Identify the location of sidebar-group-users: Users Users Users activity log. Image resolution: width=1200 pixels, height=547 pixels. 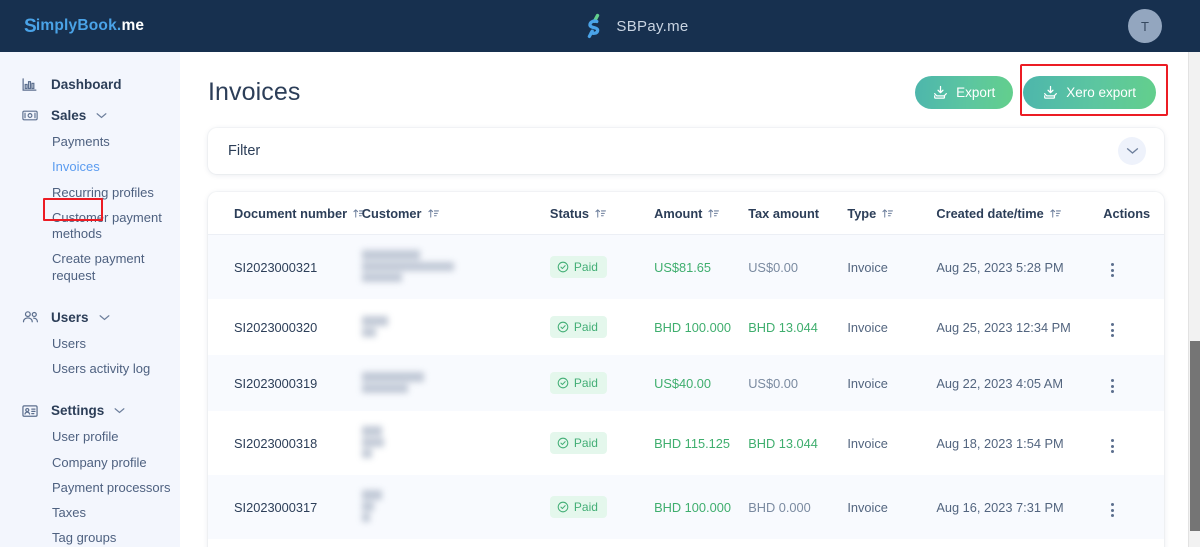
(90, 343).